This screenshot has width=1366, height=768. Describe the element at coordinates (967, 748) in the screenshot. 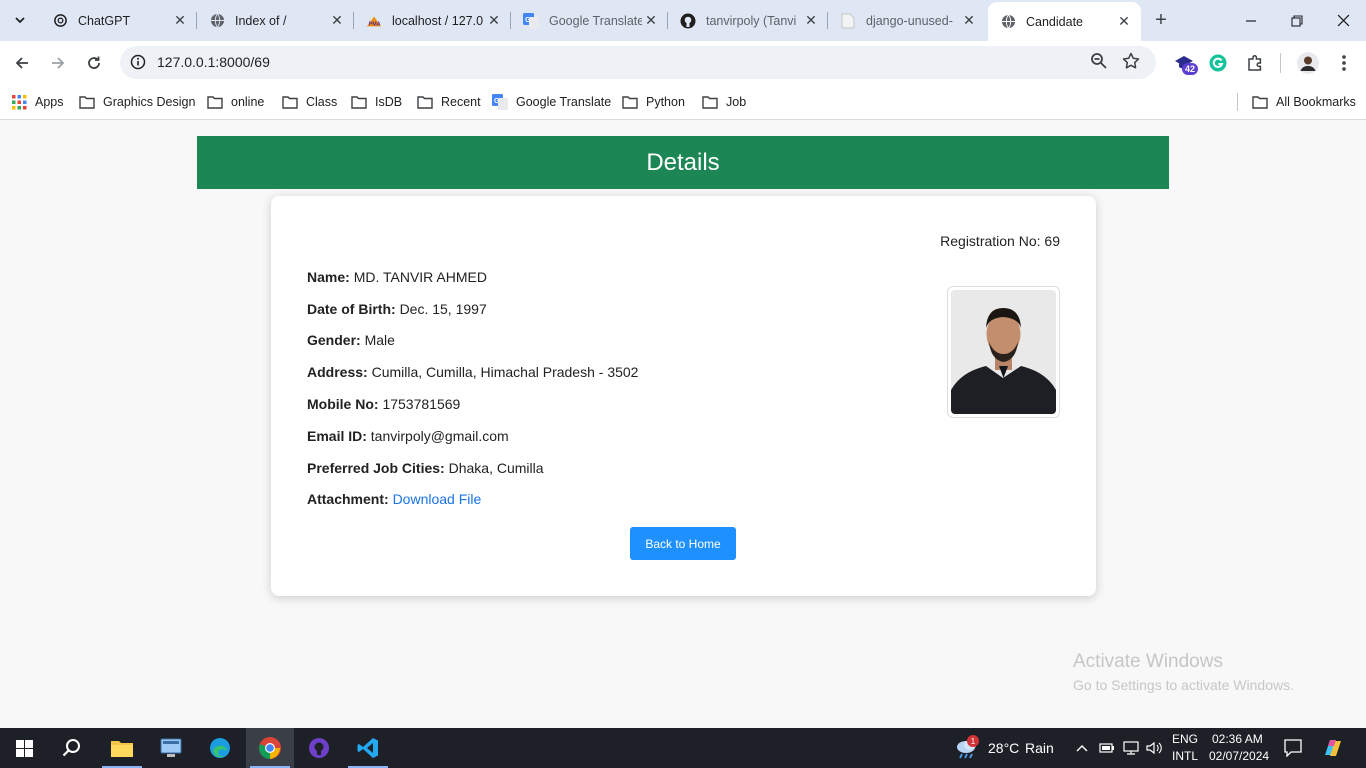

I see `weather-widget: 1` at that location.